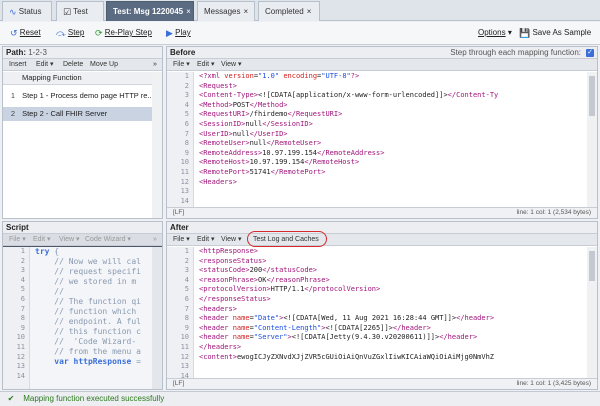 This screenshot has height=406, width=600. Describe the element at coordinates (77, 114) in the screenshot. I see `list-item: 2 Step 2 - Call FHIR Server` at that location.